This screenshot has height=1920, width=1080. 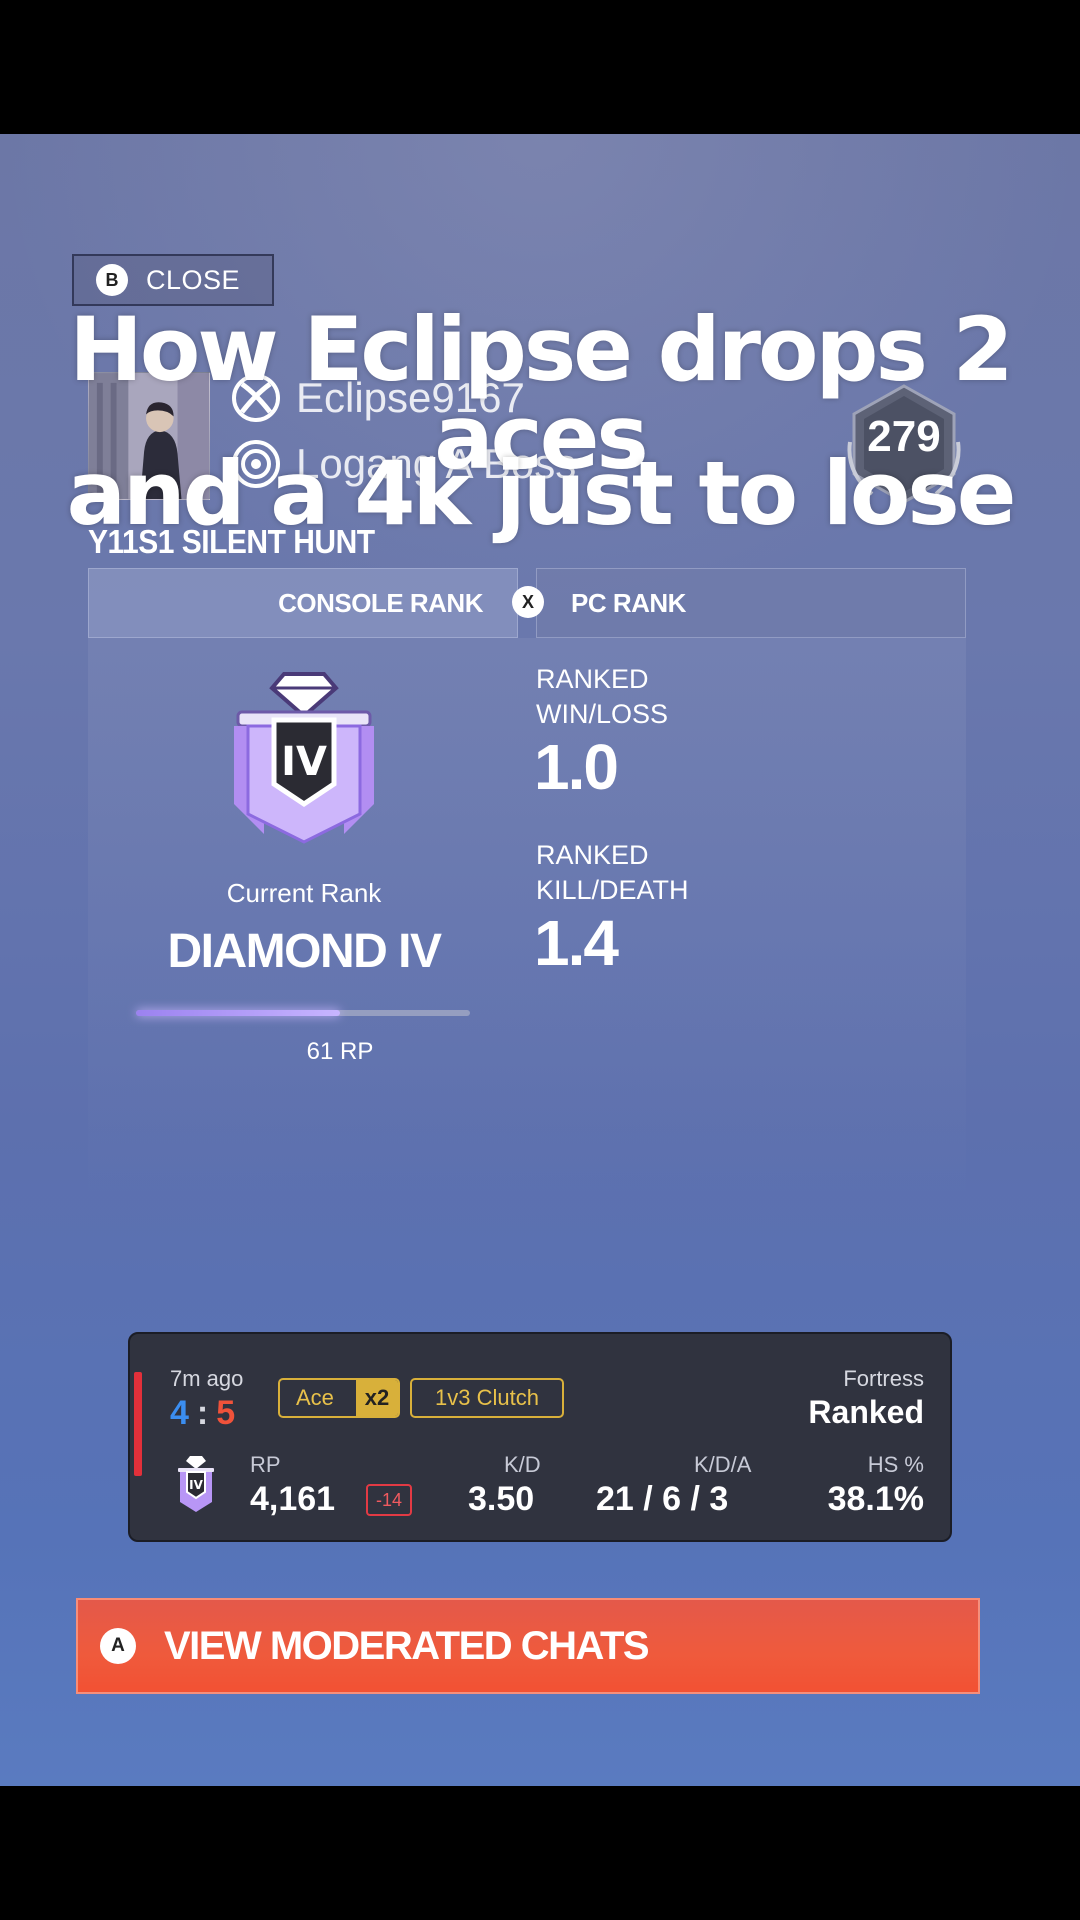 I want to click on score-blue: 4, so click(x=179, y=1413).